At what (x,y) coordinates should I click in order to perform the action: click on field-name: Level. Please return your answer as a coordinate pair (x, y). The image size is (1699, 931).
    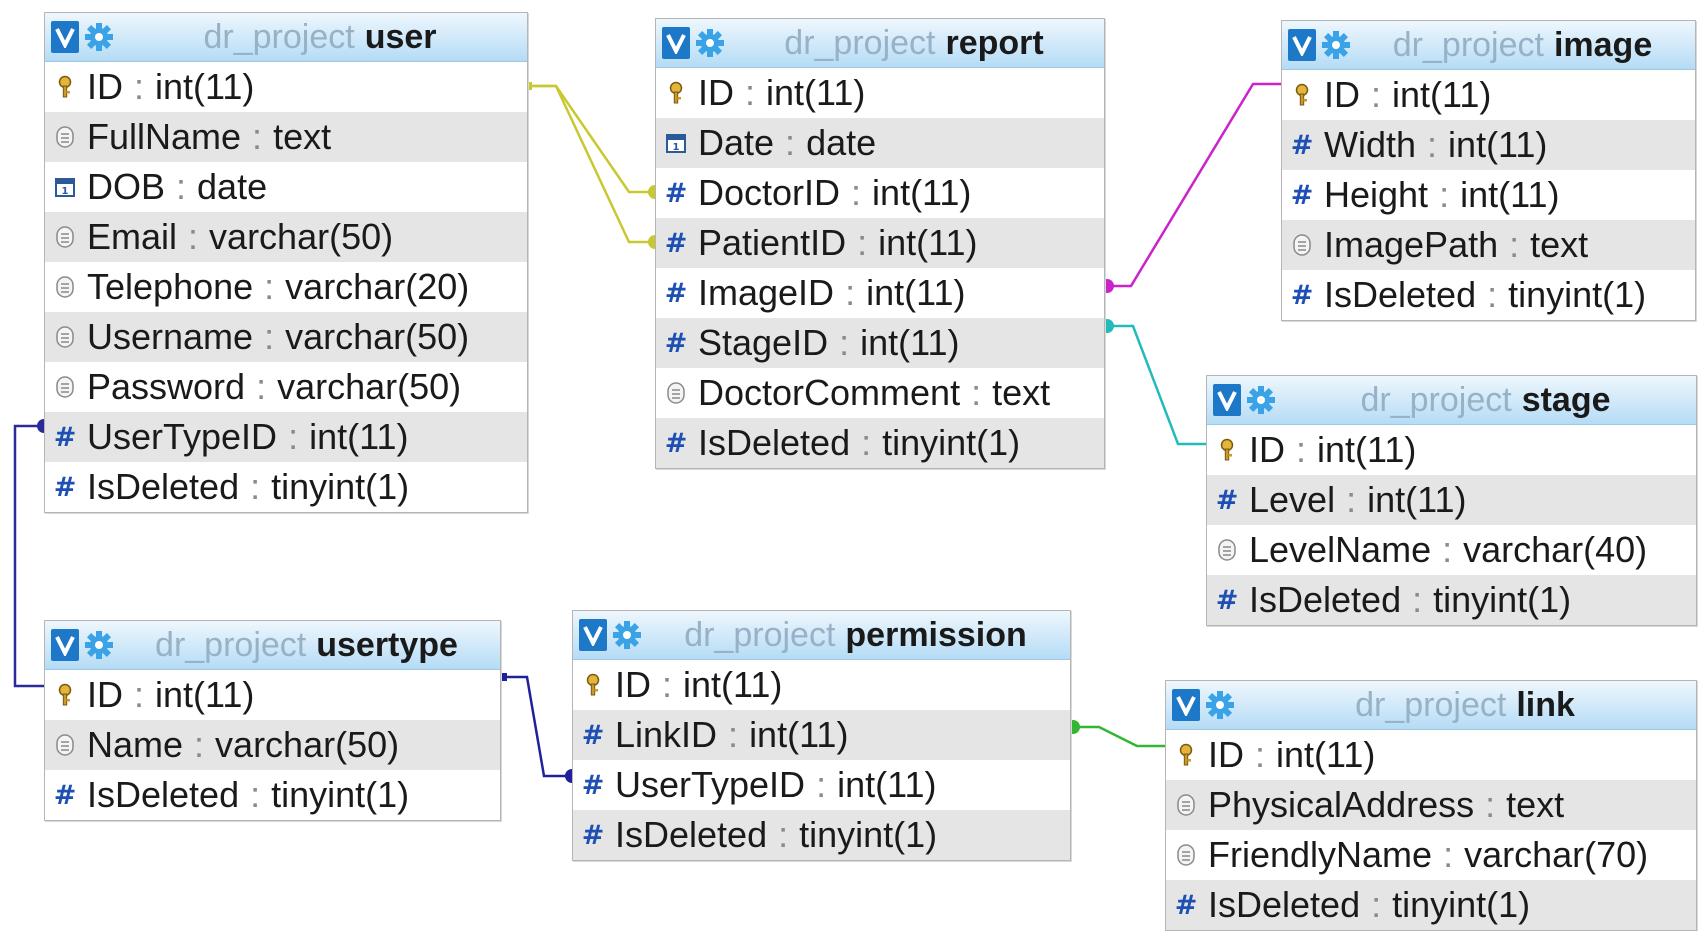
    Looking at the image, I should click on (1292, 499).